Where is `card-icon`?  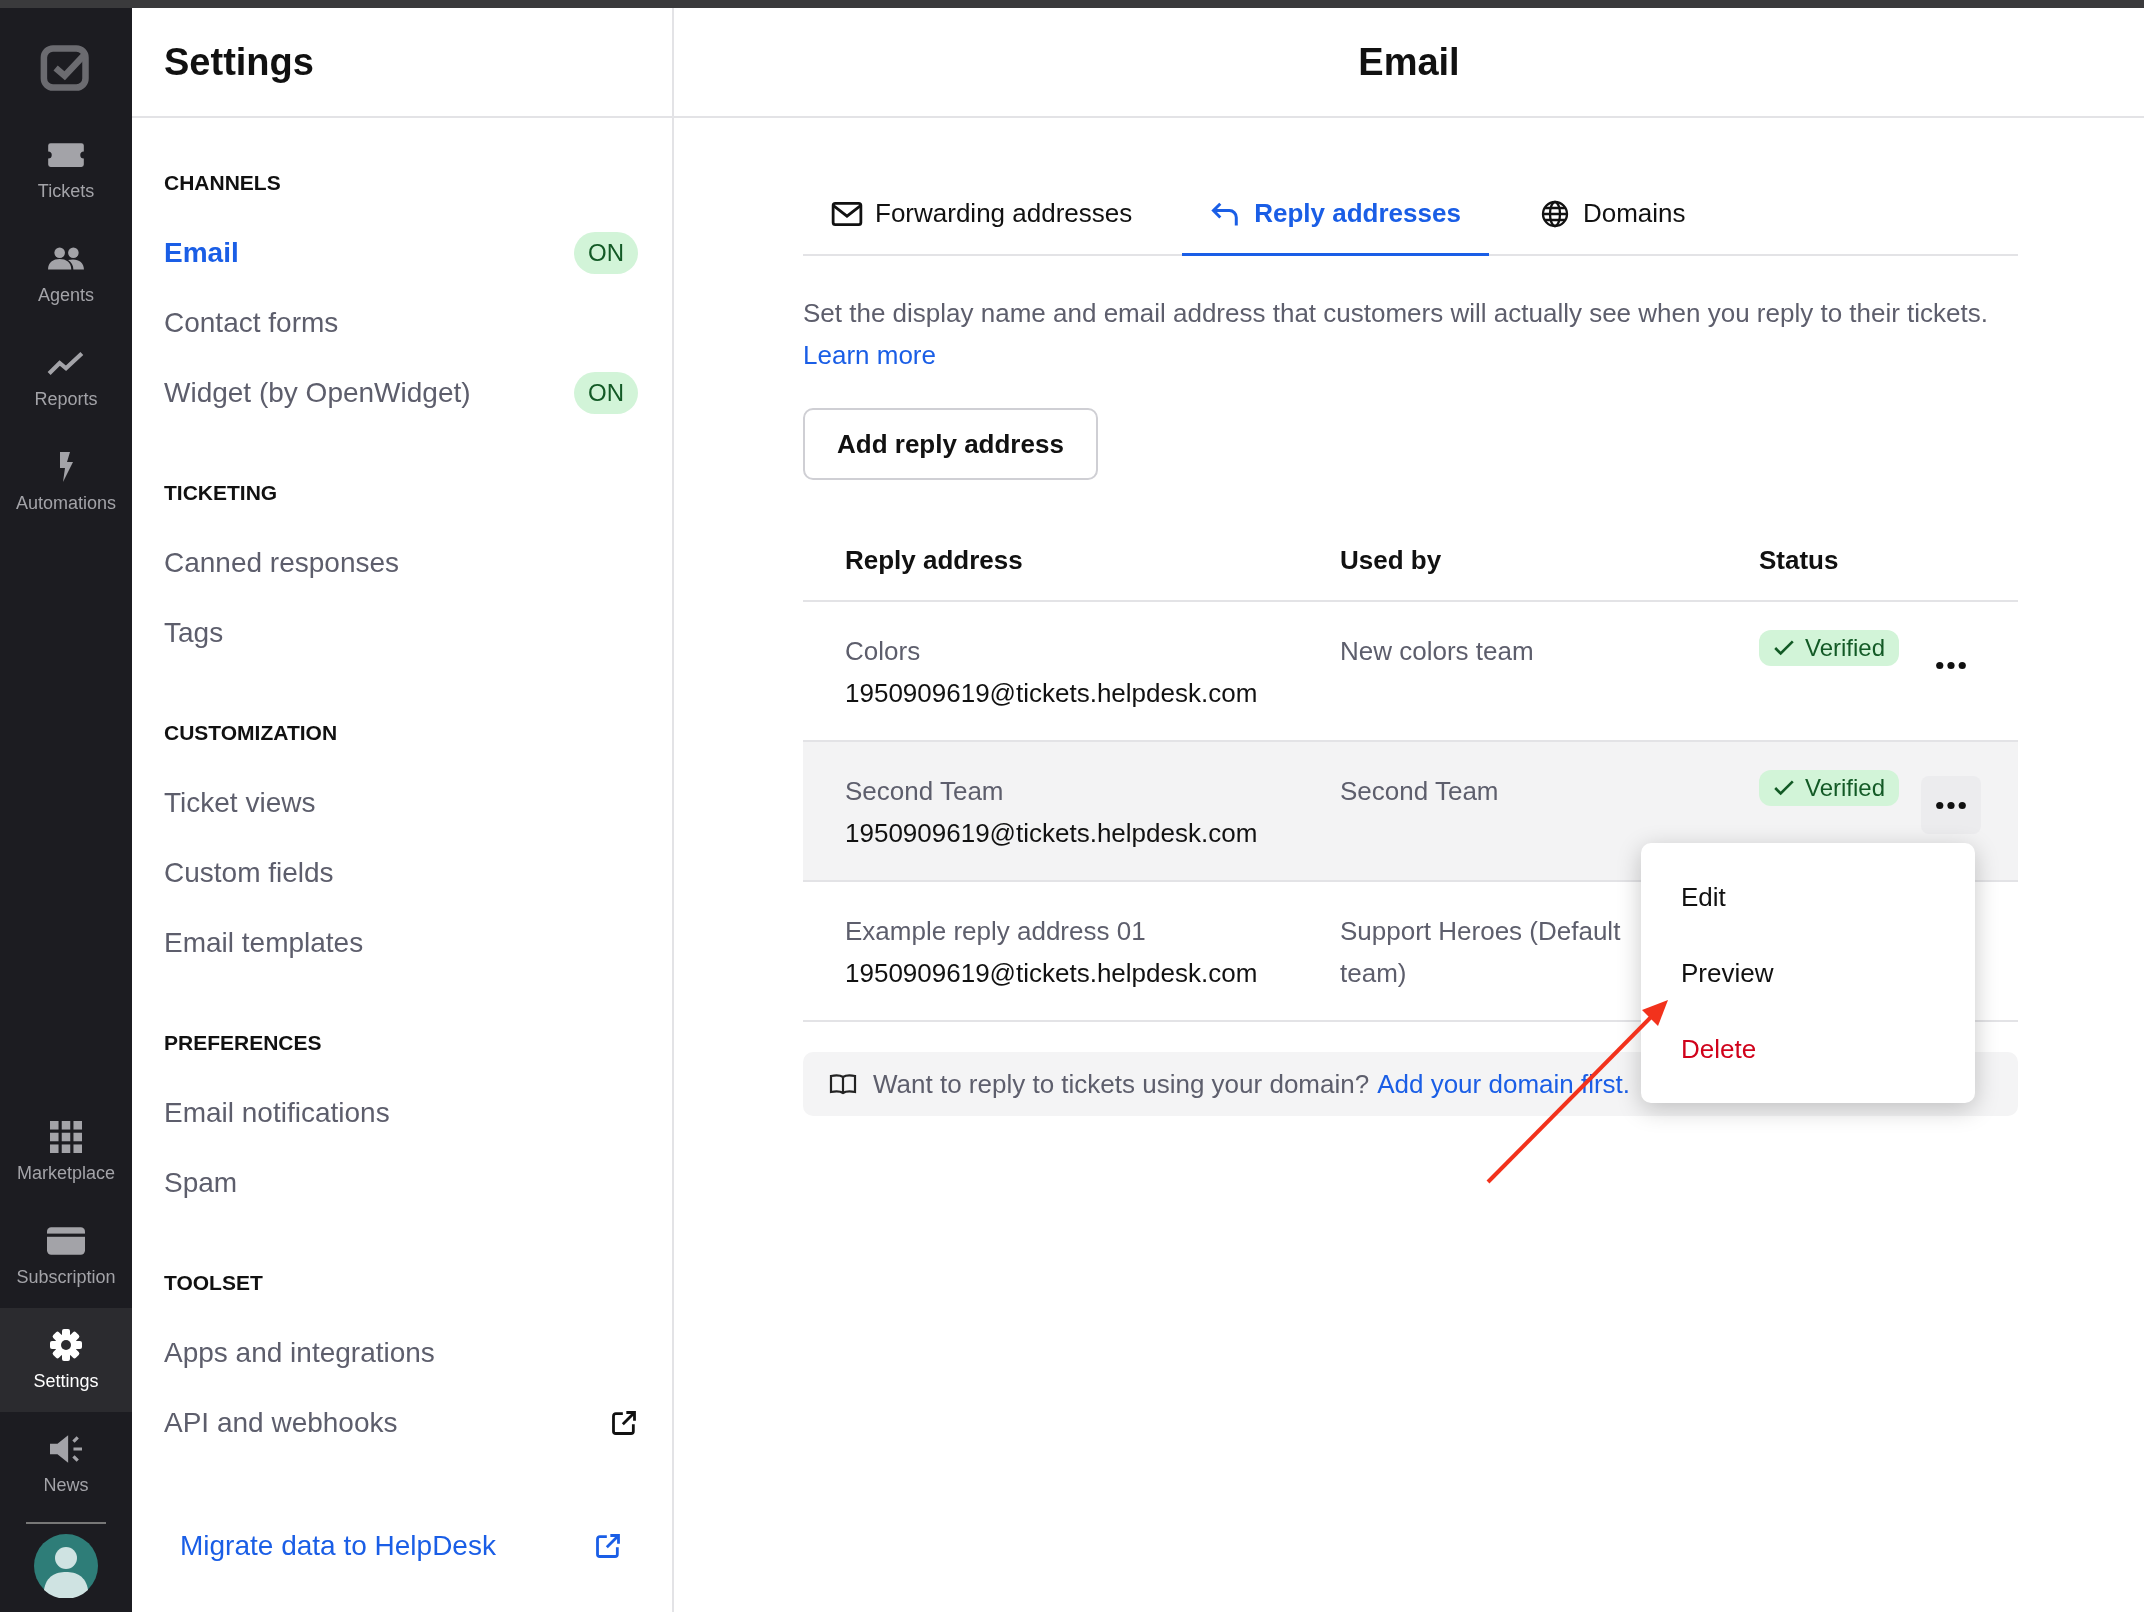 card-icon is located at coordinates (66, 1240).